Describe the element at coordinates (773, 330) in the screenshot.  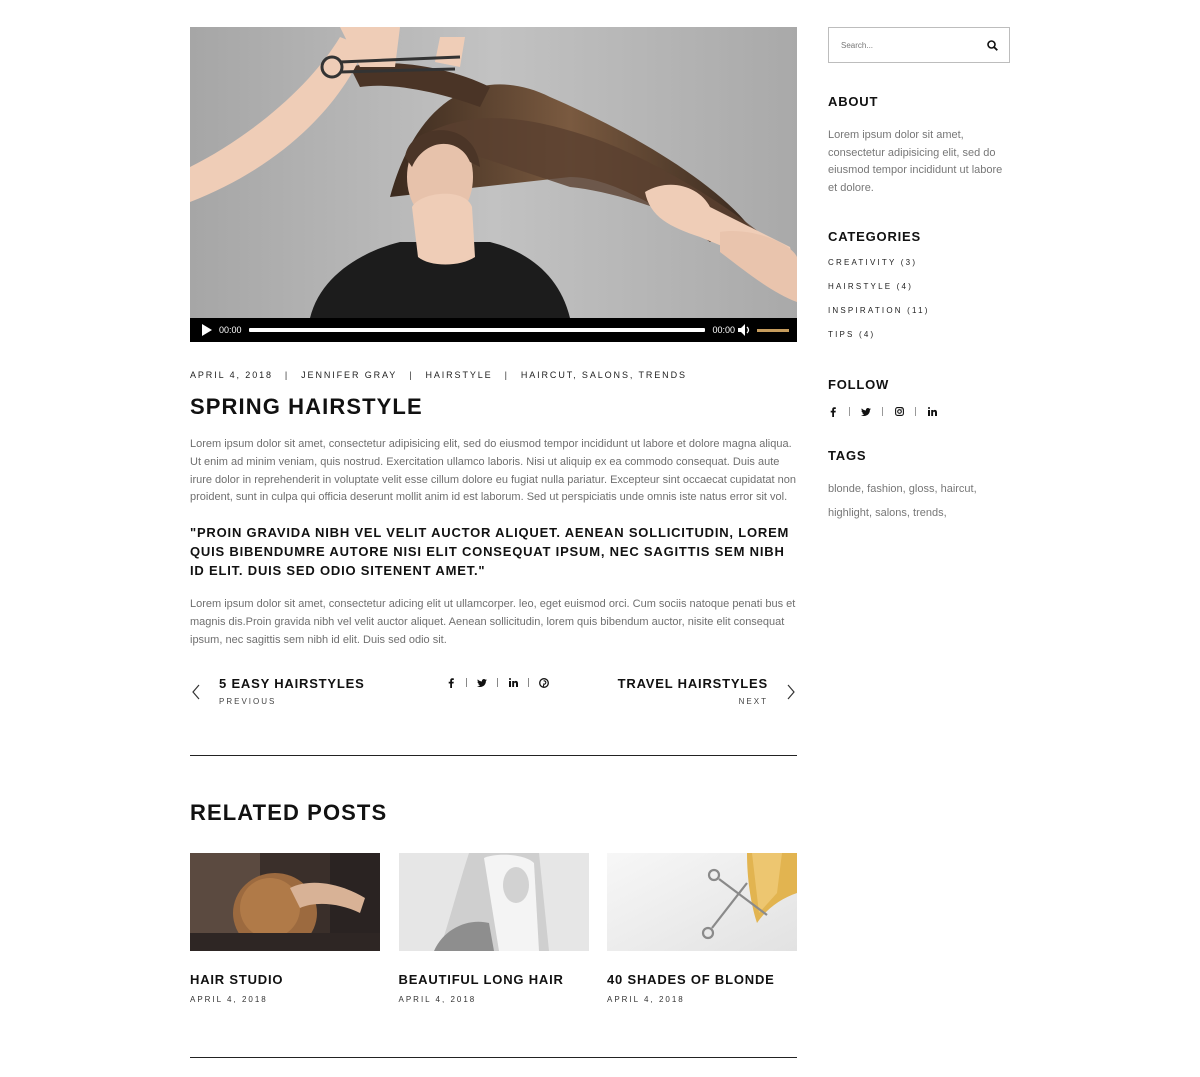
I see `volume-slider` at that location.